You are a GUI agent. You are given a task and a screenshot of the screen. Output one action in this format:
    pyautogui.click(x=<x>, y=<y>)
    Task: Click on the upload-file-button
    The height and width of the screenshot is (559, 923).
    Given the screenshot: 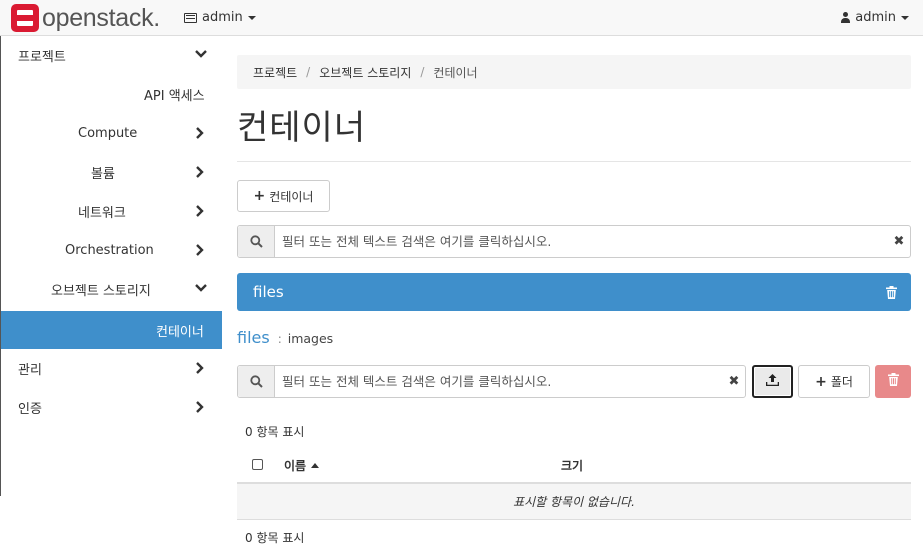 What is the action you would take?
    pyautogui.click(x=772, y=381)
    